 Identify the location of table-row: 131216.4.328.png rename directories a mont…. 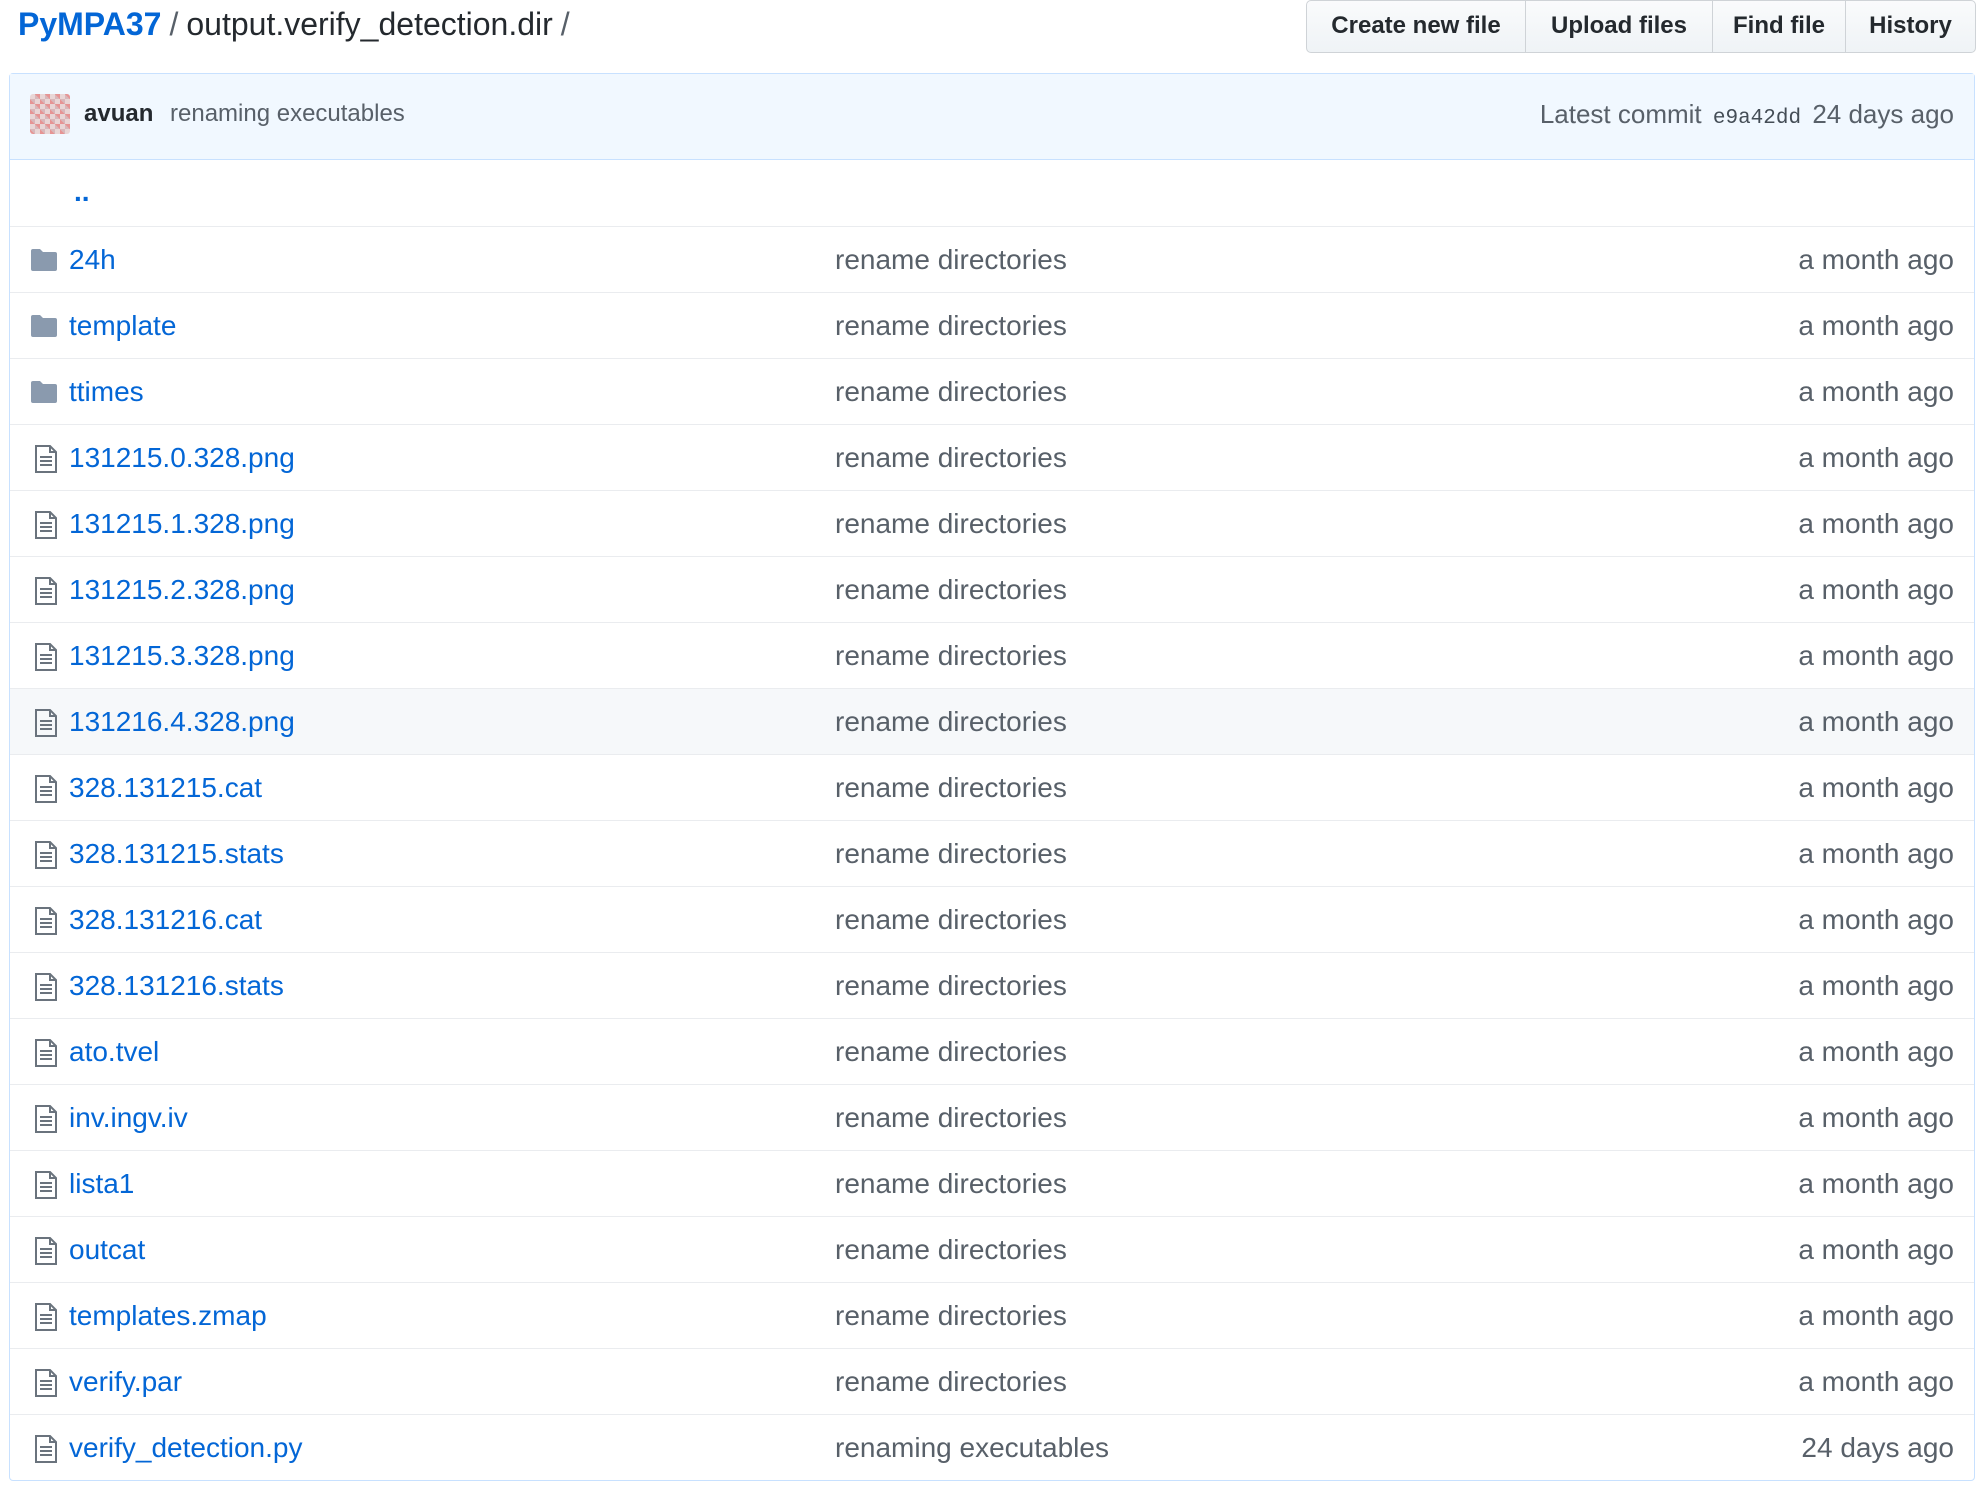
(992, 721).